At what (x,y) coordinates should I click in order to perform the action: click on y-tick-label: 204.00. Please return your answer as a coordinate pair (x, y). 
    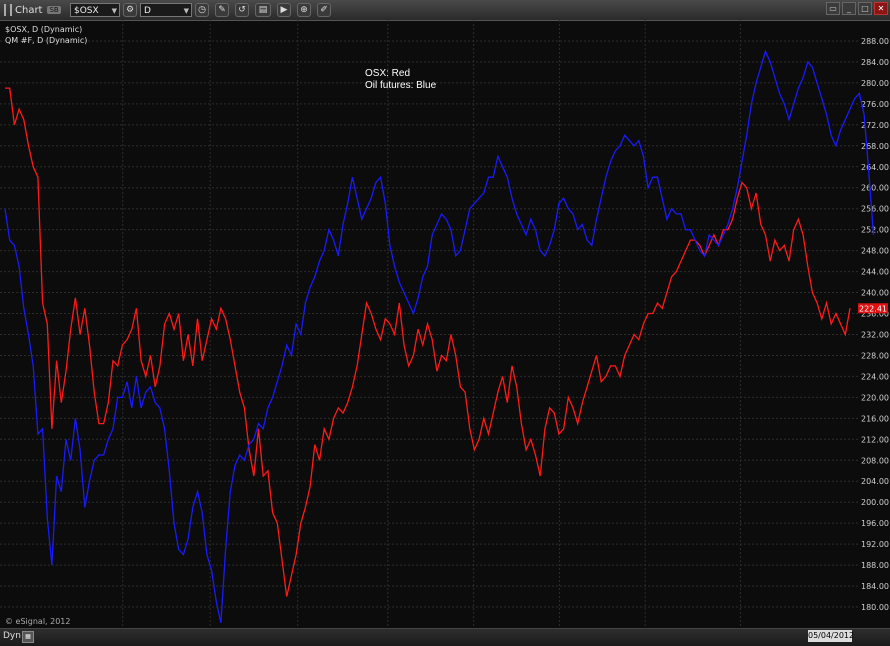
    Looking at the image, I should click on (875, 481).